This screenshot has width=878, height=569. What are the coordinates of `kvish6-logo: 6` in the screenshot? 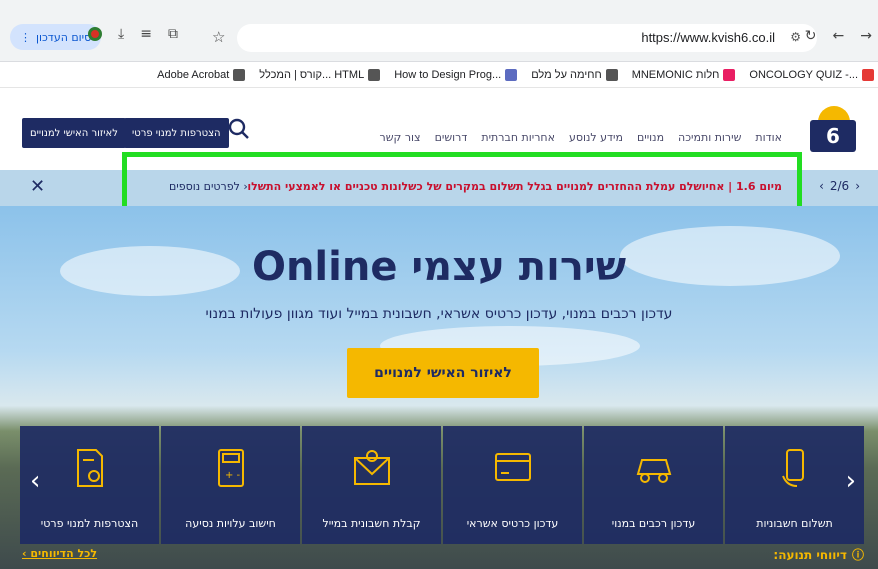 It's located at (833, 130).